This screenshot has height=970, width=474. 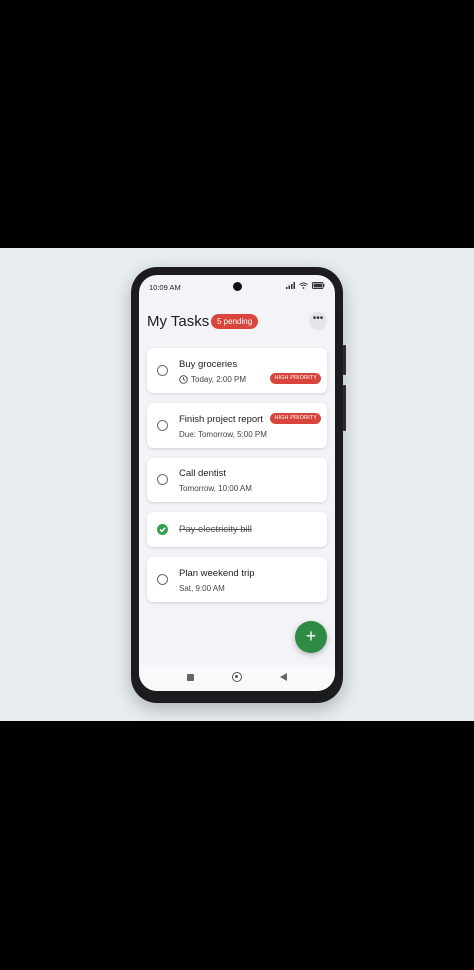 I want to click on plus-icon: +, so click(x=311, y=636).